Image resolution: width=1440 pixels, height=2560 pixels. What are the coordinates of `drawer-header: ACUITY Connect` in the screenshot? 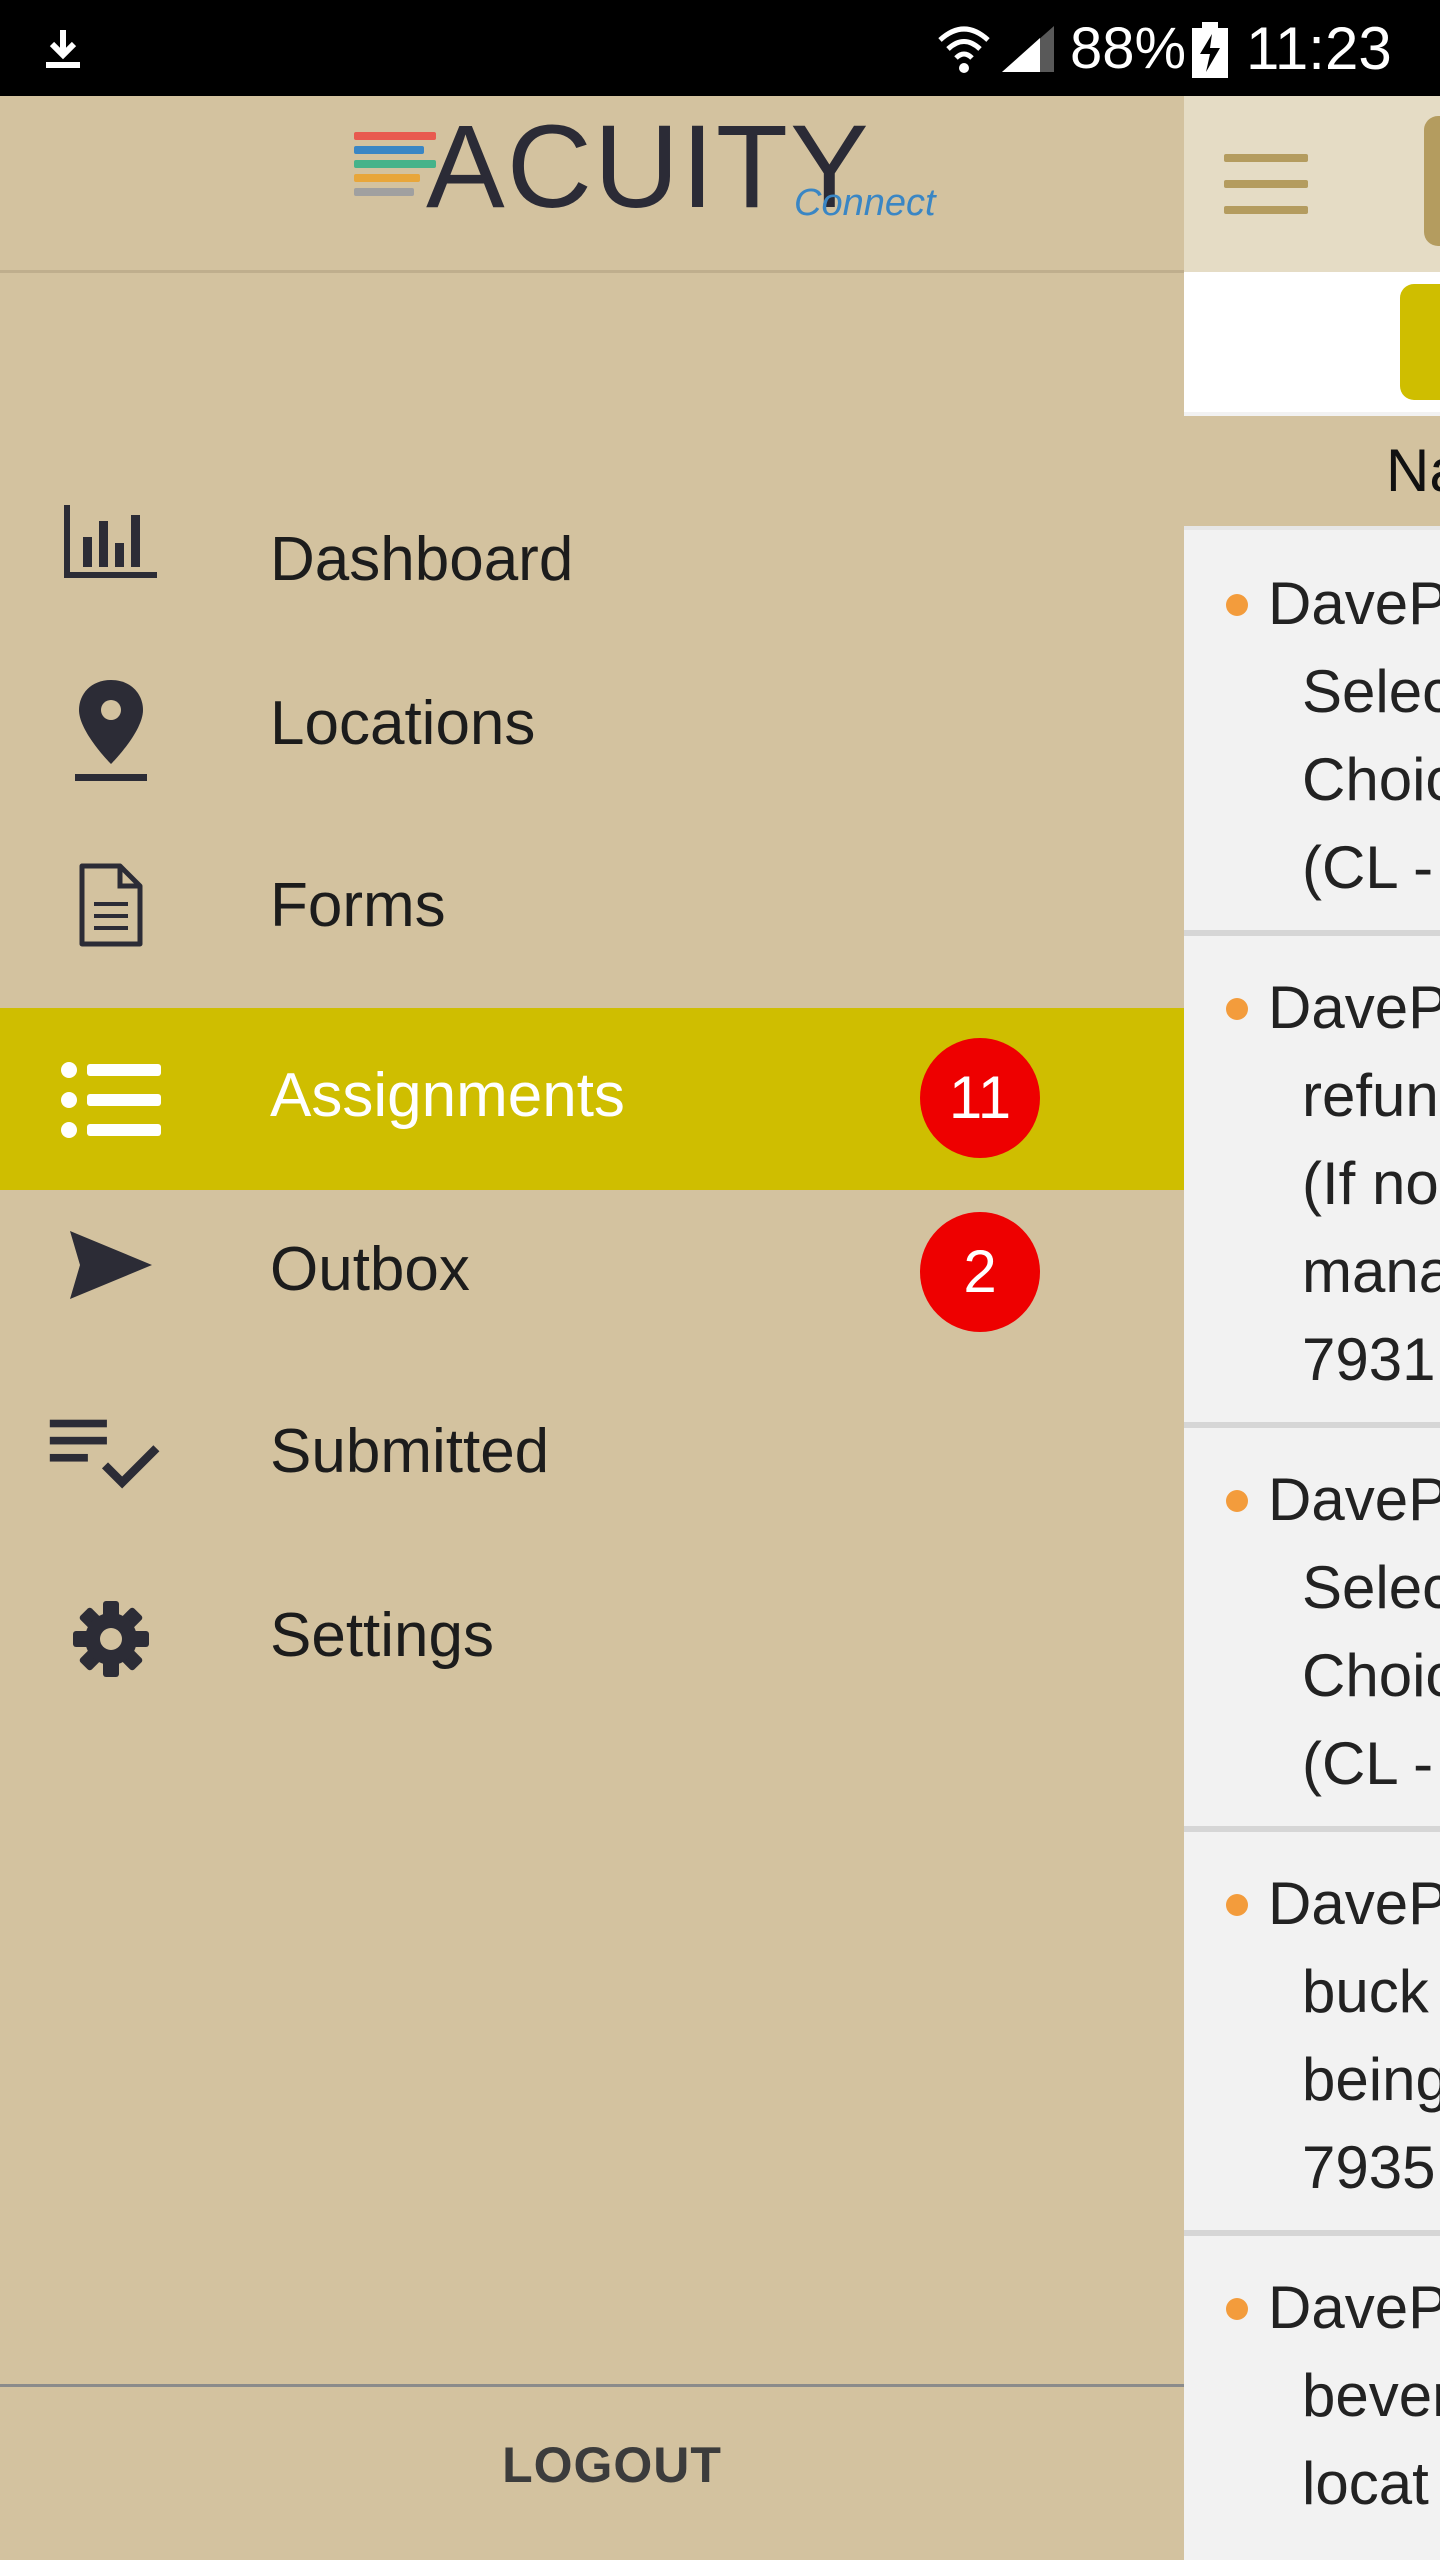 It's located at (592, 184).